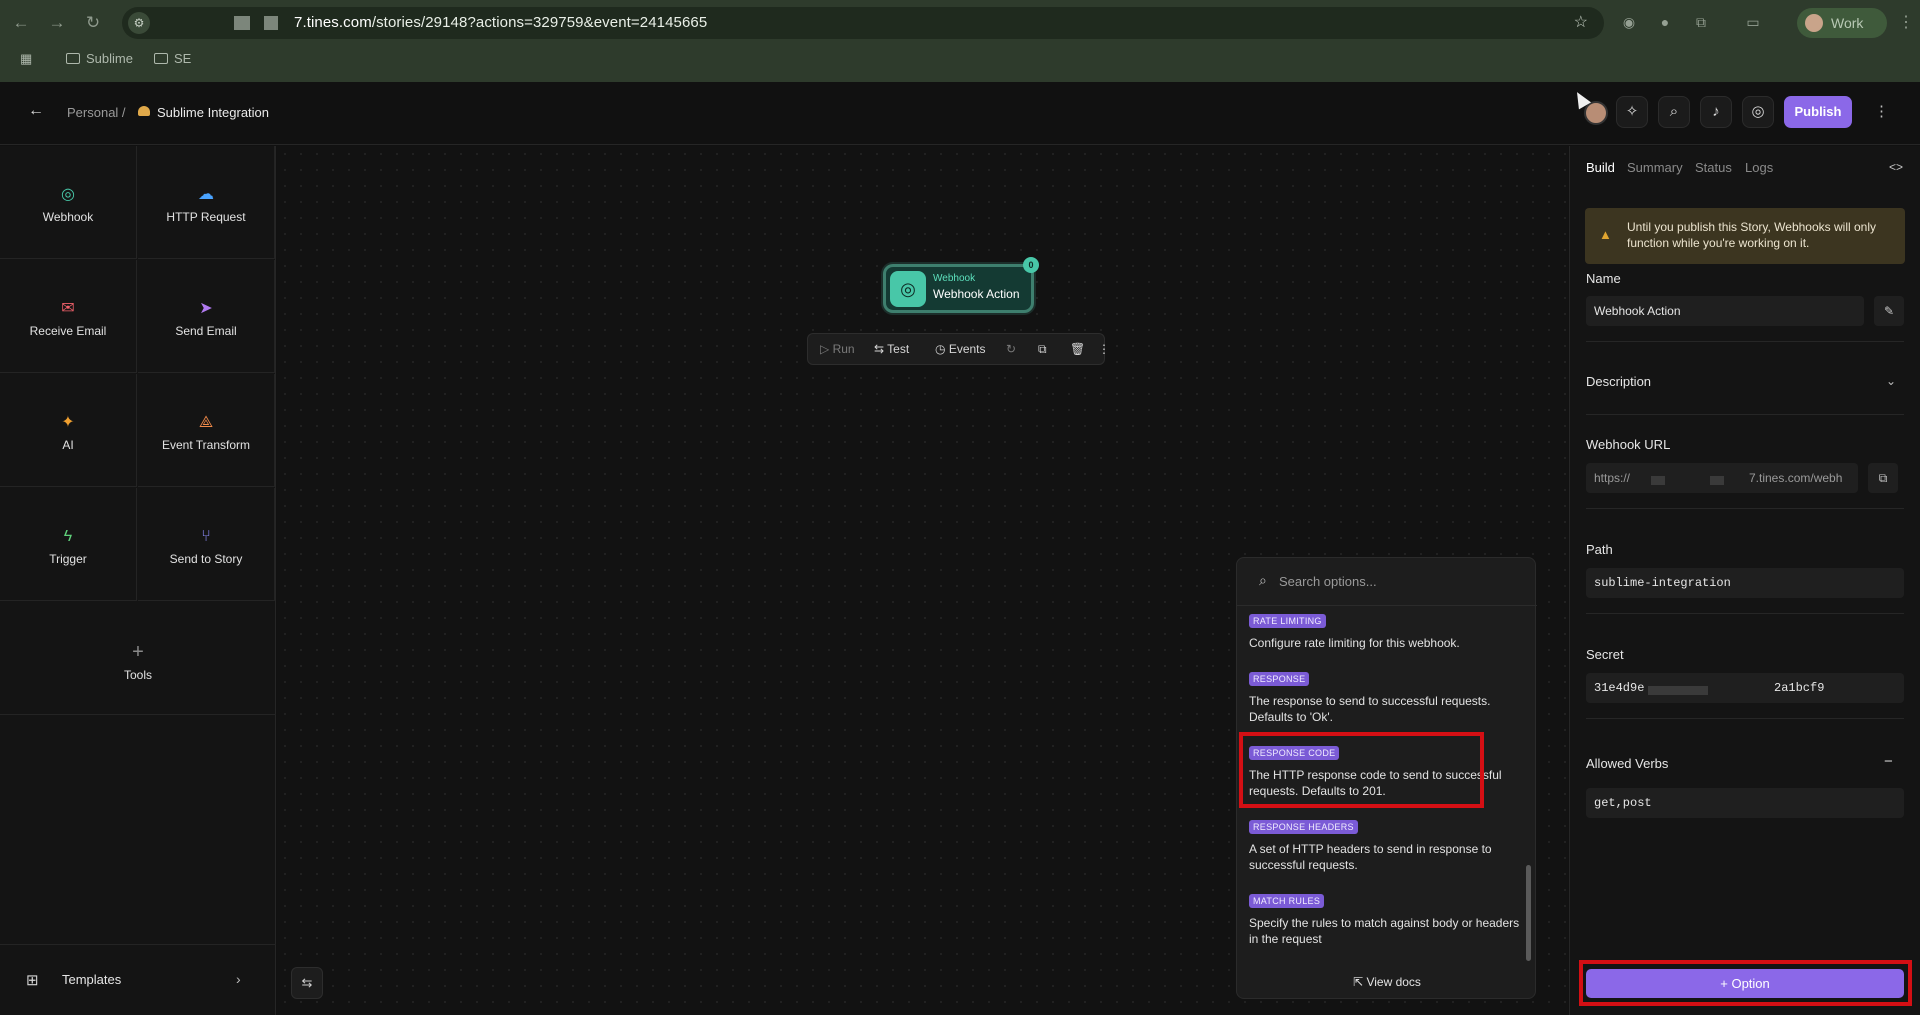 Image resolution: width=1920 pixels, height=1015 pixels. I want to click on options-search: ⌕, so click(1387, 582).